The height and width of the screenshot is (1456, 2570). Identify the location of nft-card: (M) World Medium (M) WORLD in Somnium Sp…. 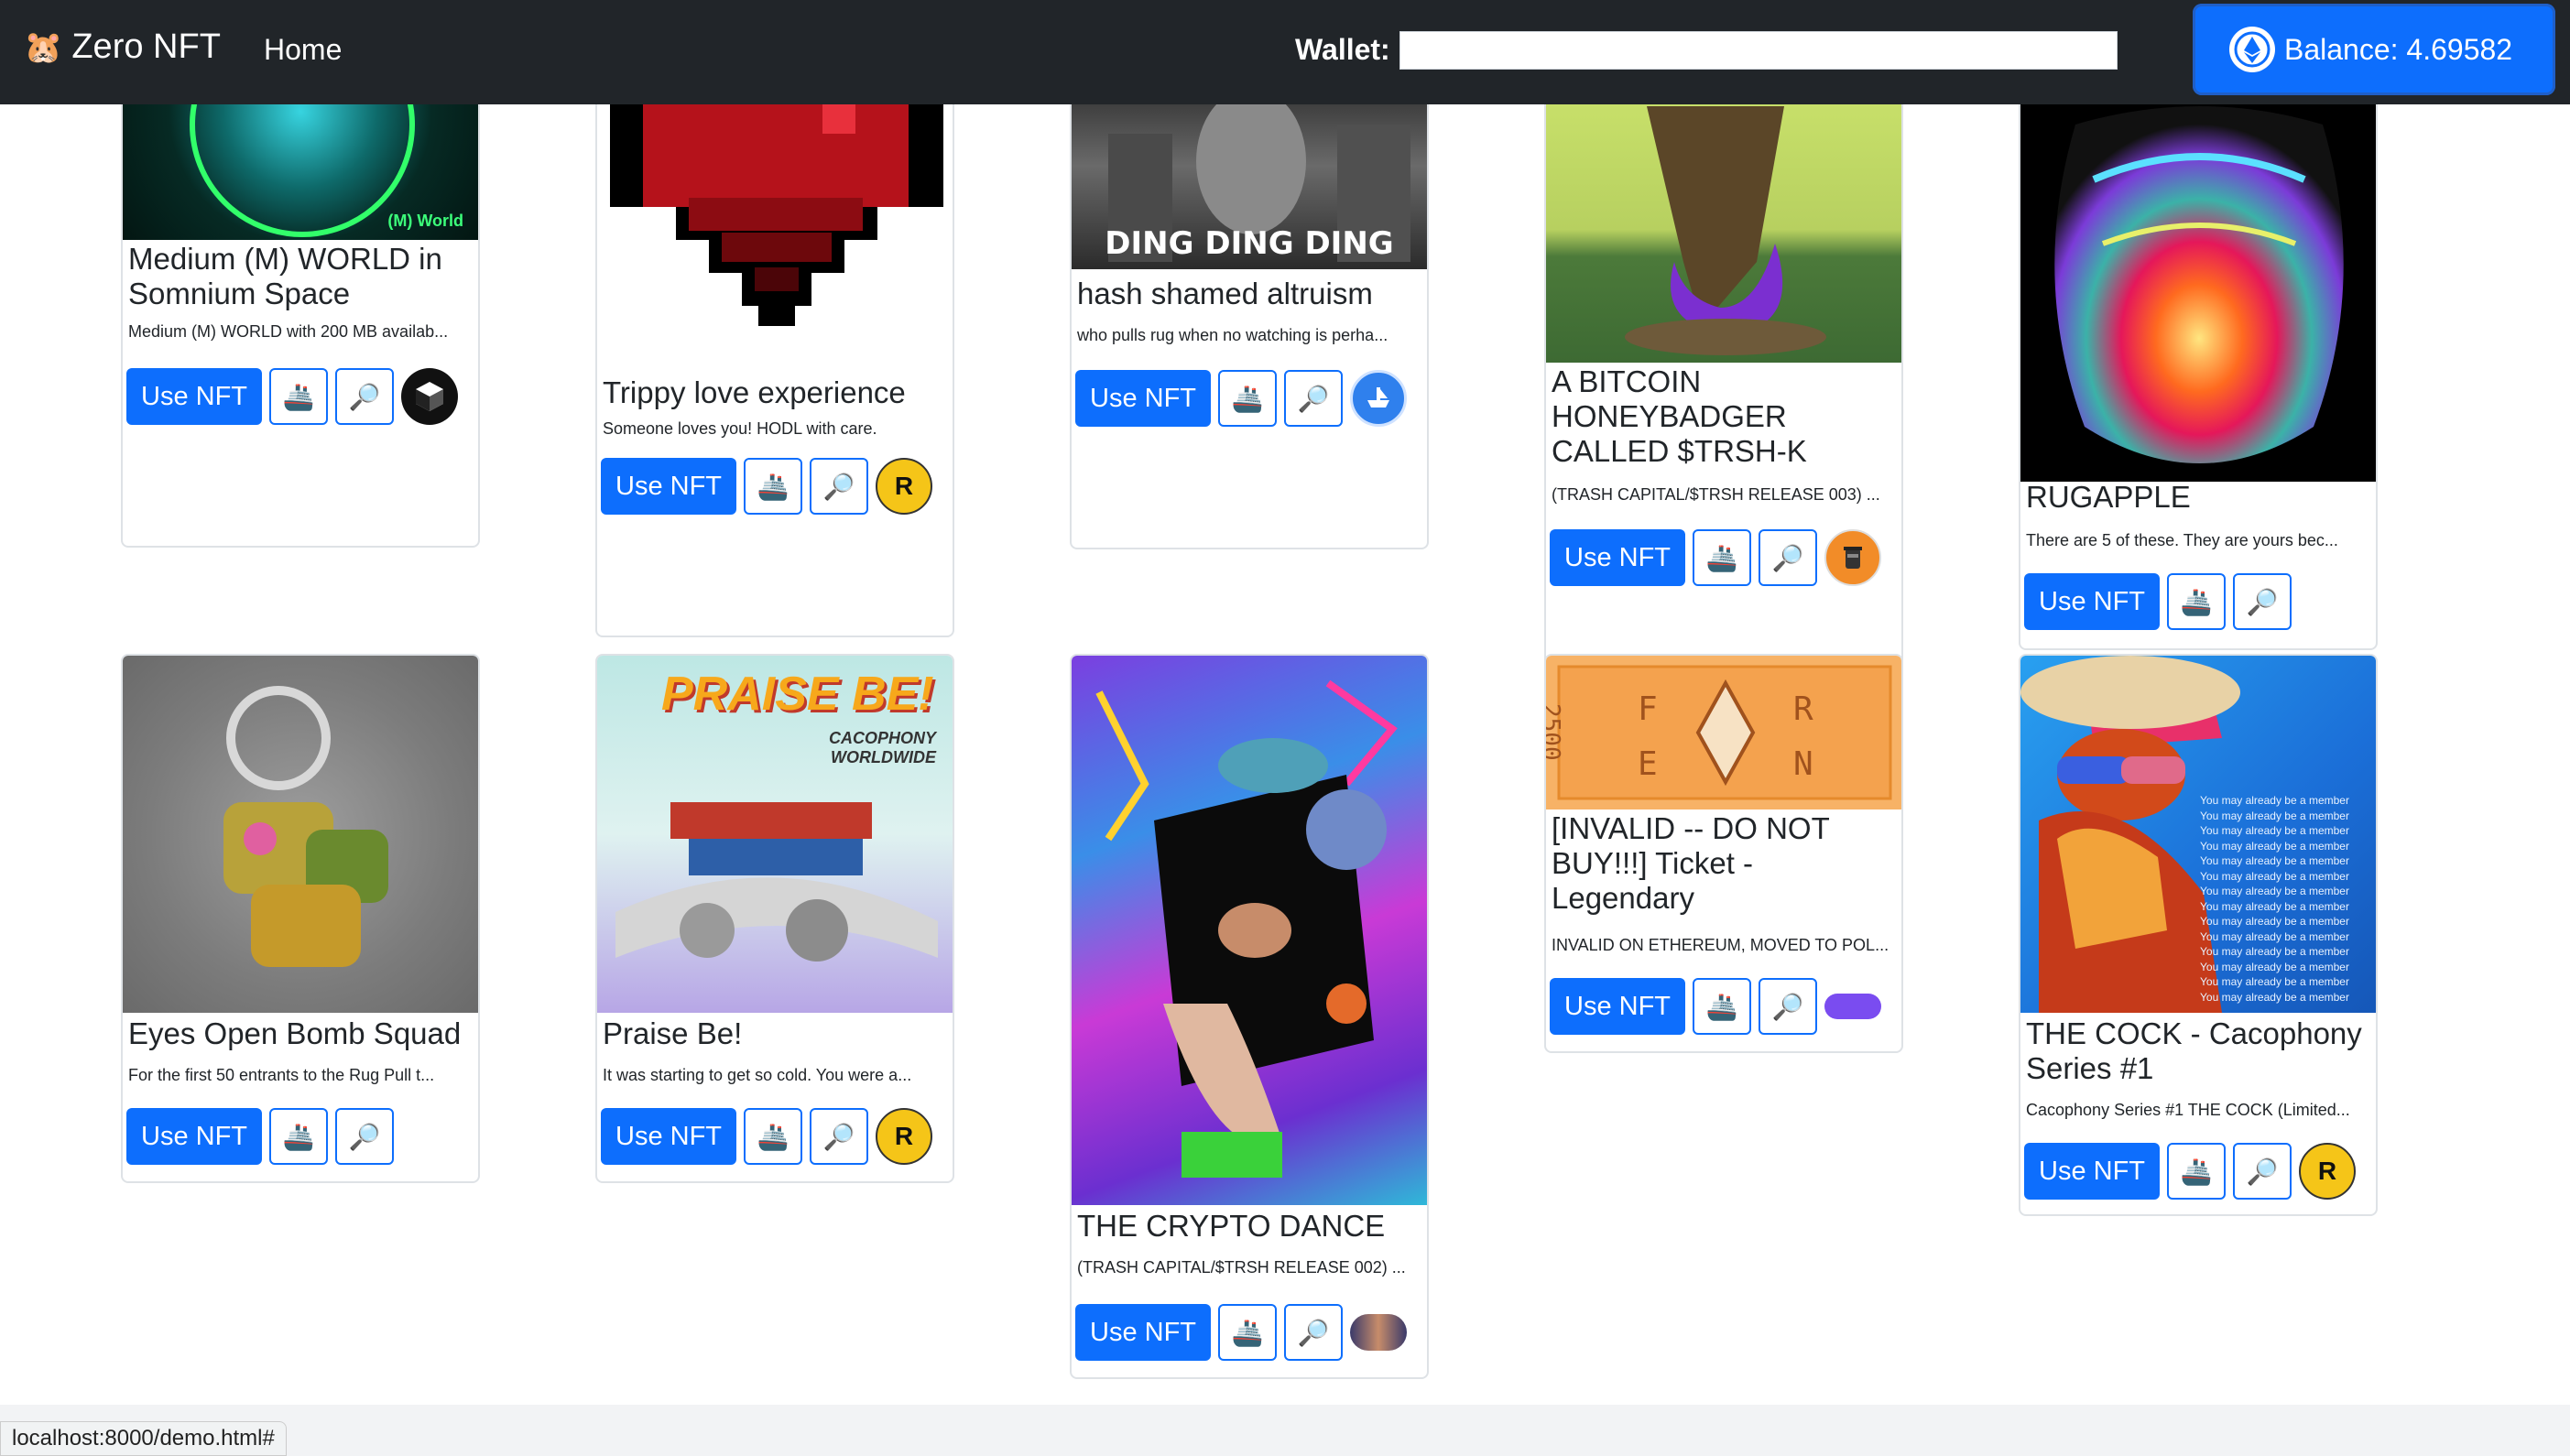
(300, 326).